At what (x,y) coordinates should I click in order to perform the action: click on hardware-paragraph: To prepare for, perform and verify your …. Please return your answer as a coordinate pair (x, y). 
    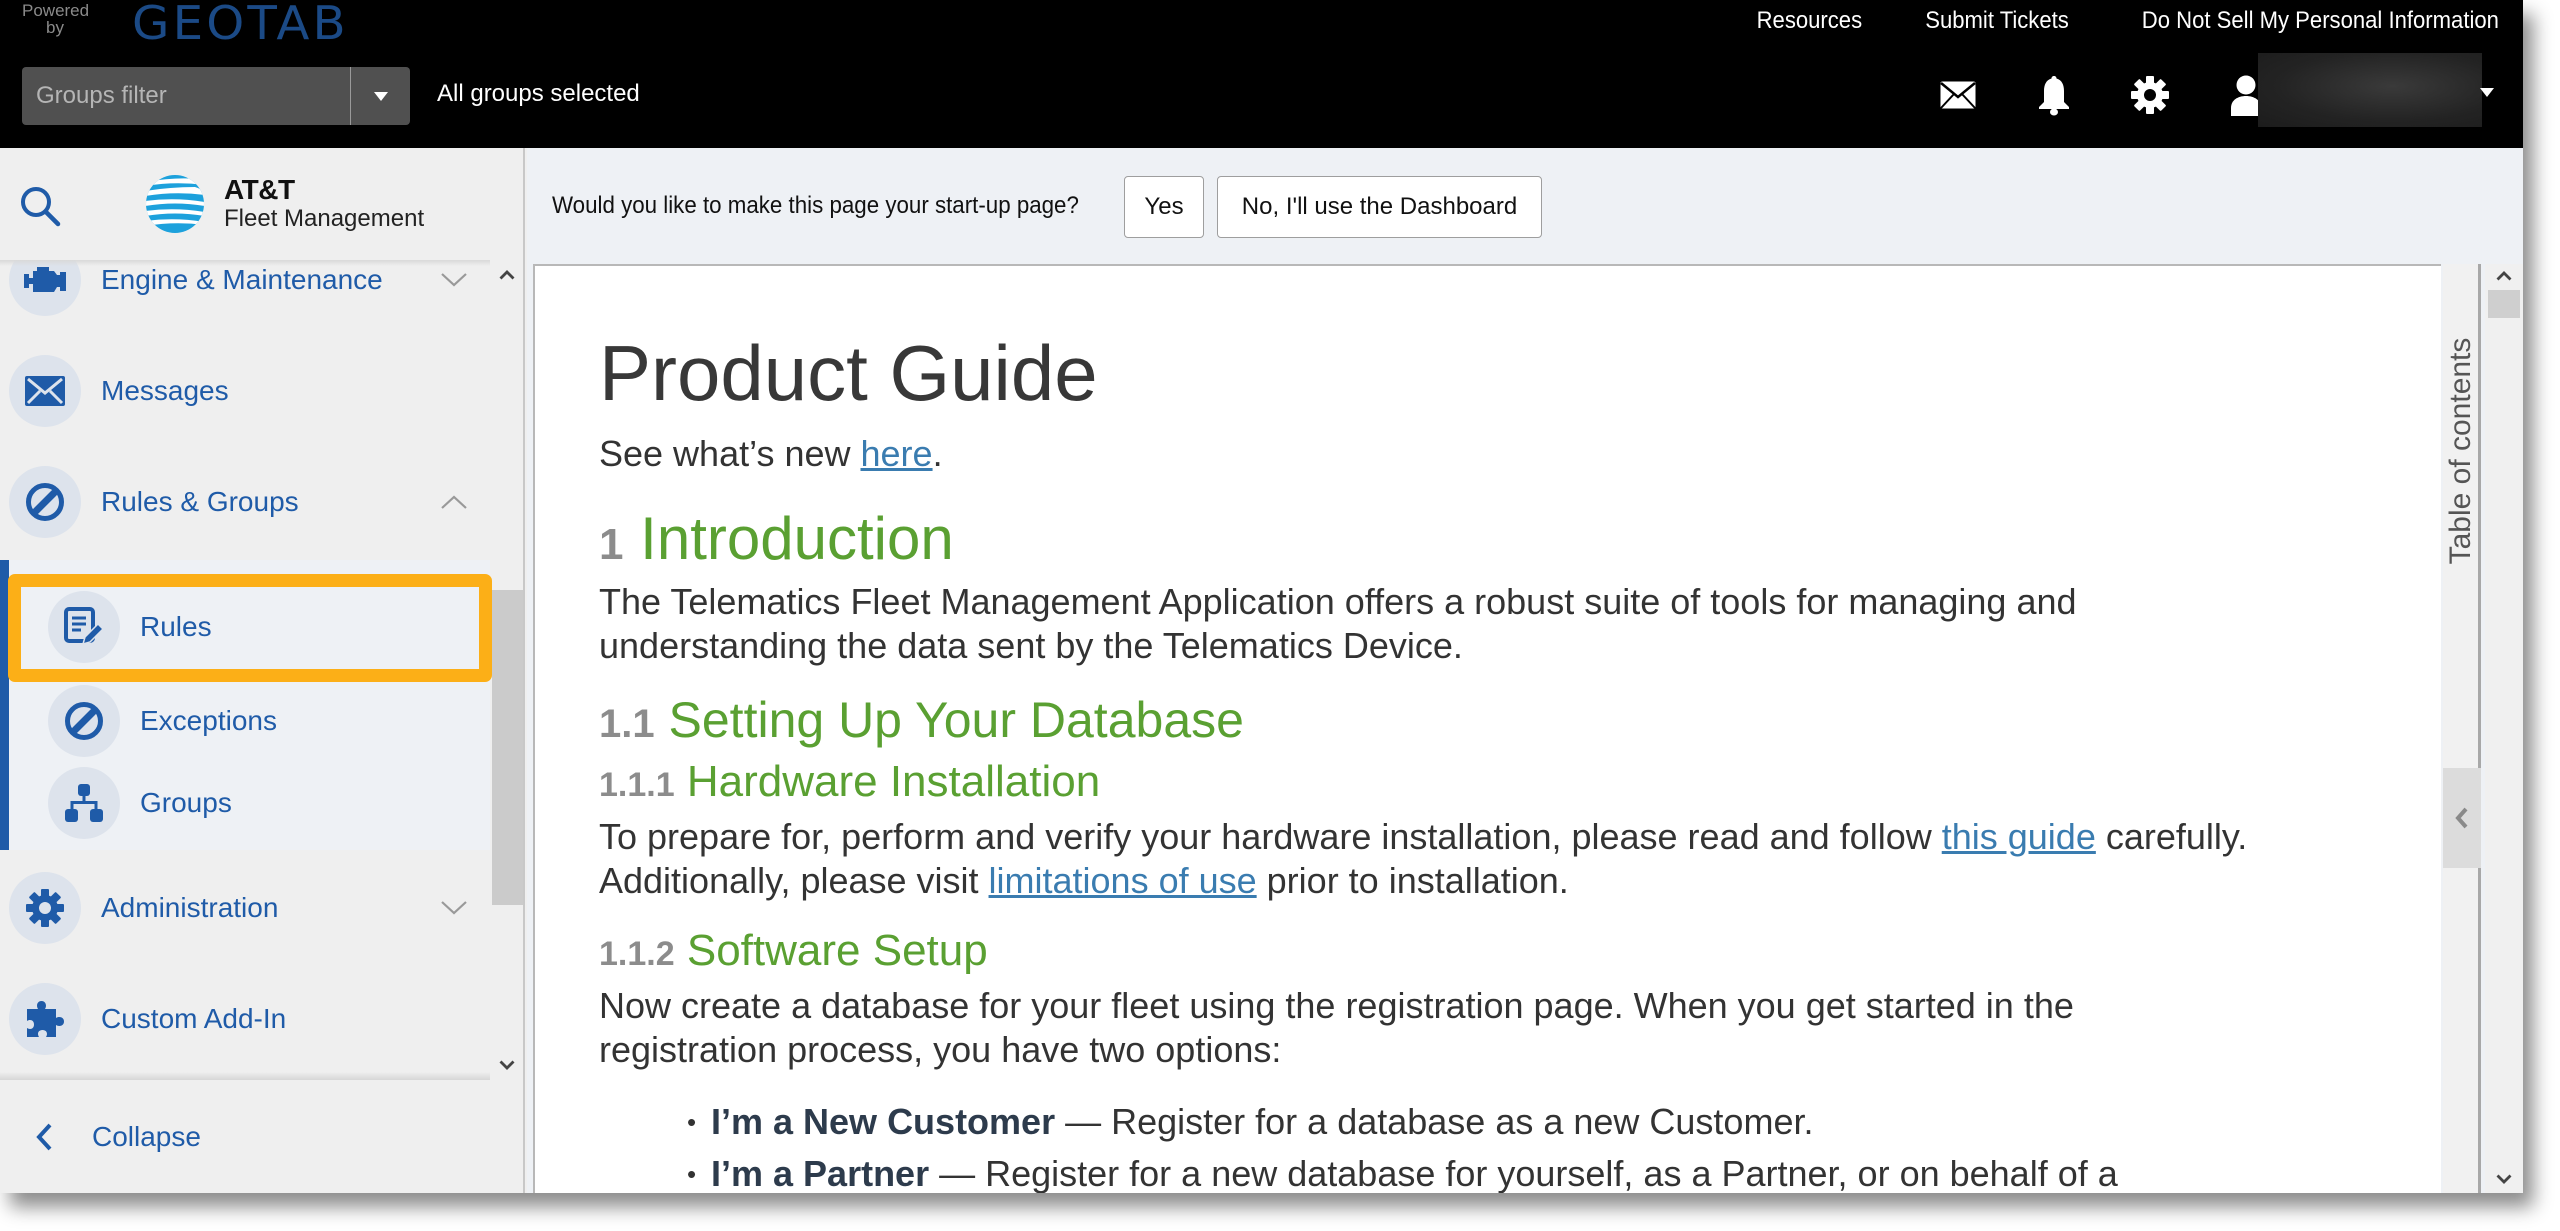
    Looking at the image, I should click on (1423, 858).